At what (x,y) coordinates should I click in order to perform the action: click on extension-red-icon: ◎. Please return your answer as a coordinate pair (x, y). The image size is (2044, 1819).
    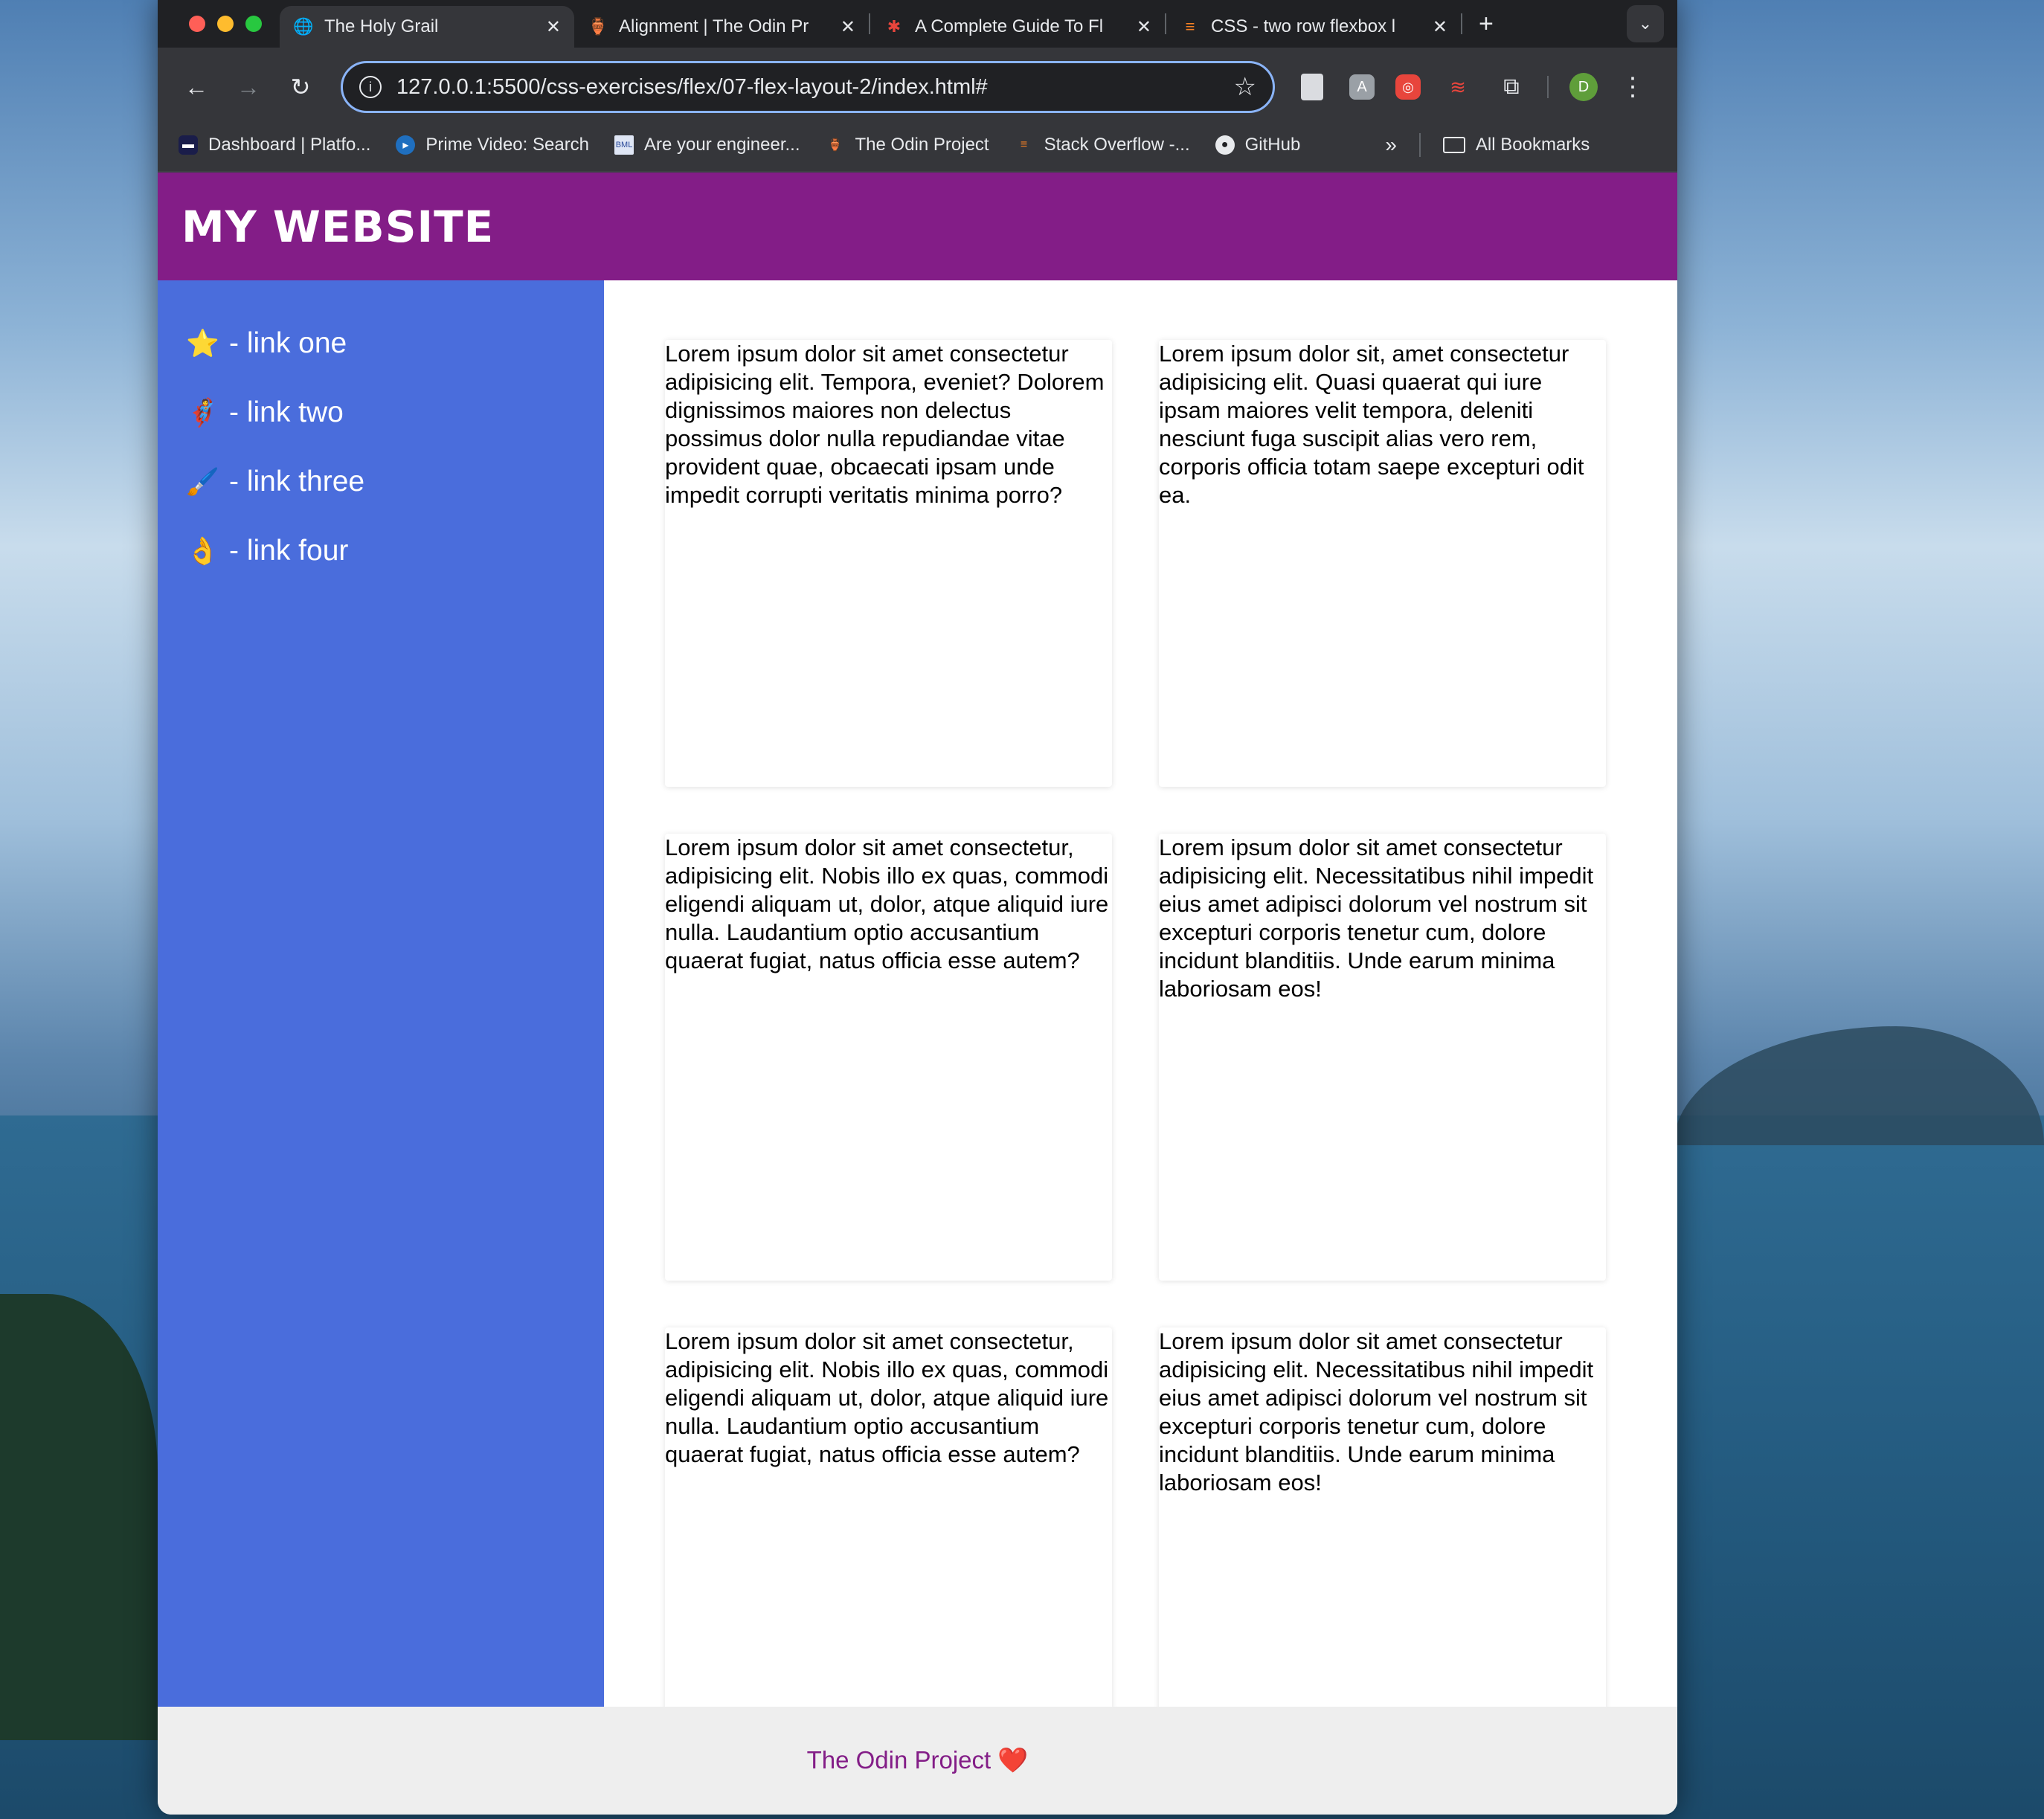
    Looking at the image, I should click on (1408, 87).